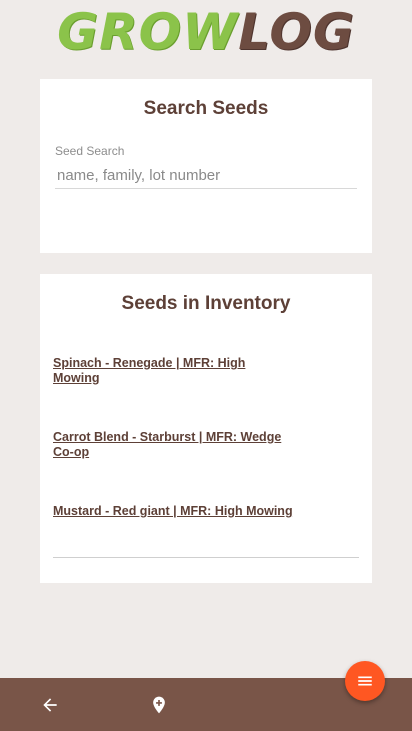 The height and width of the screenshot is (731, 412). I want to click on menu-icon, so click(365, 681).